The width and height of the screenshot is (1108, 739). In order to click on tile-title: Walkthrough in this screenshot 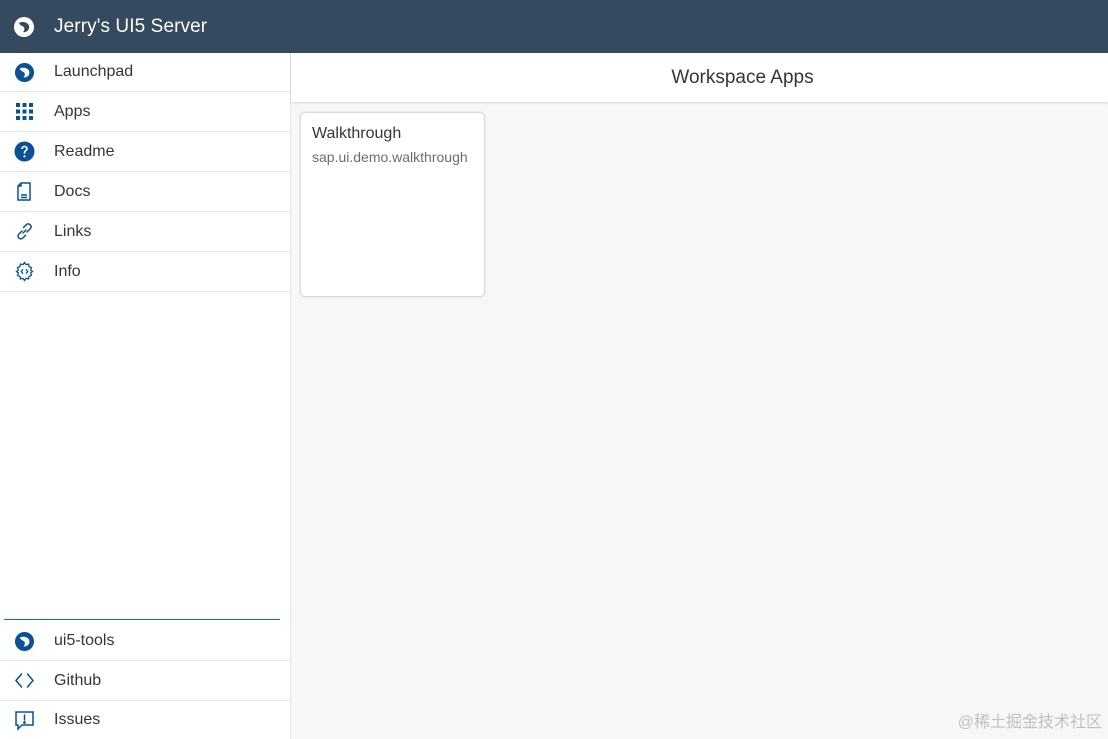, I will do `click(357, 133)`.